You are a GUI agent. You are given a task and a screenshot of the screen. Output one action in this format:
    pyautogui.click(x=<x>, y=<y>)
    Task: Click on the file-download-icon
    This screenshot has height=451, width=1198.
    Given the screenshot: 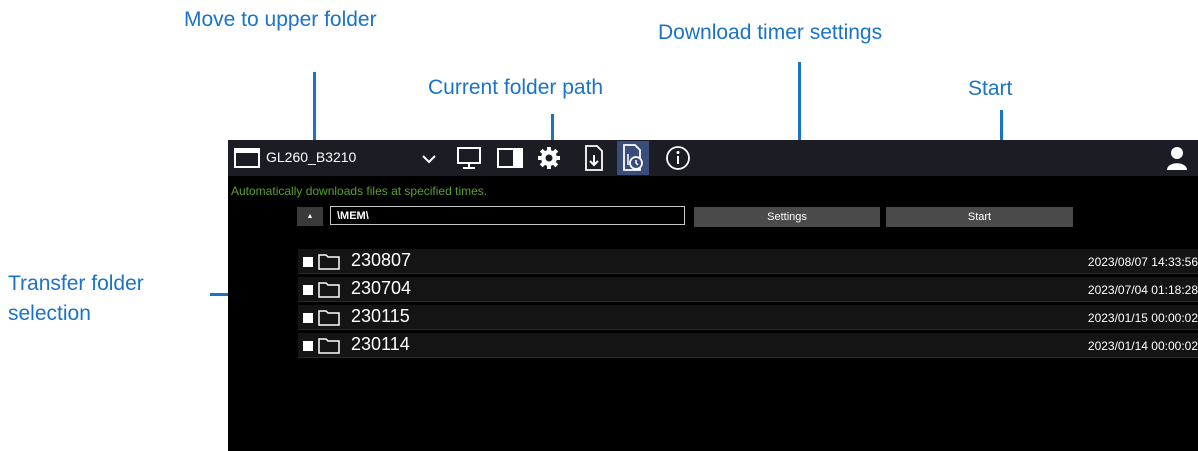 What is the action you would take?
    pyautogui.click(x=594, y=160)
    